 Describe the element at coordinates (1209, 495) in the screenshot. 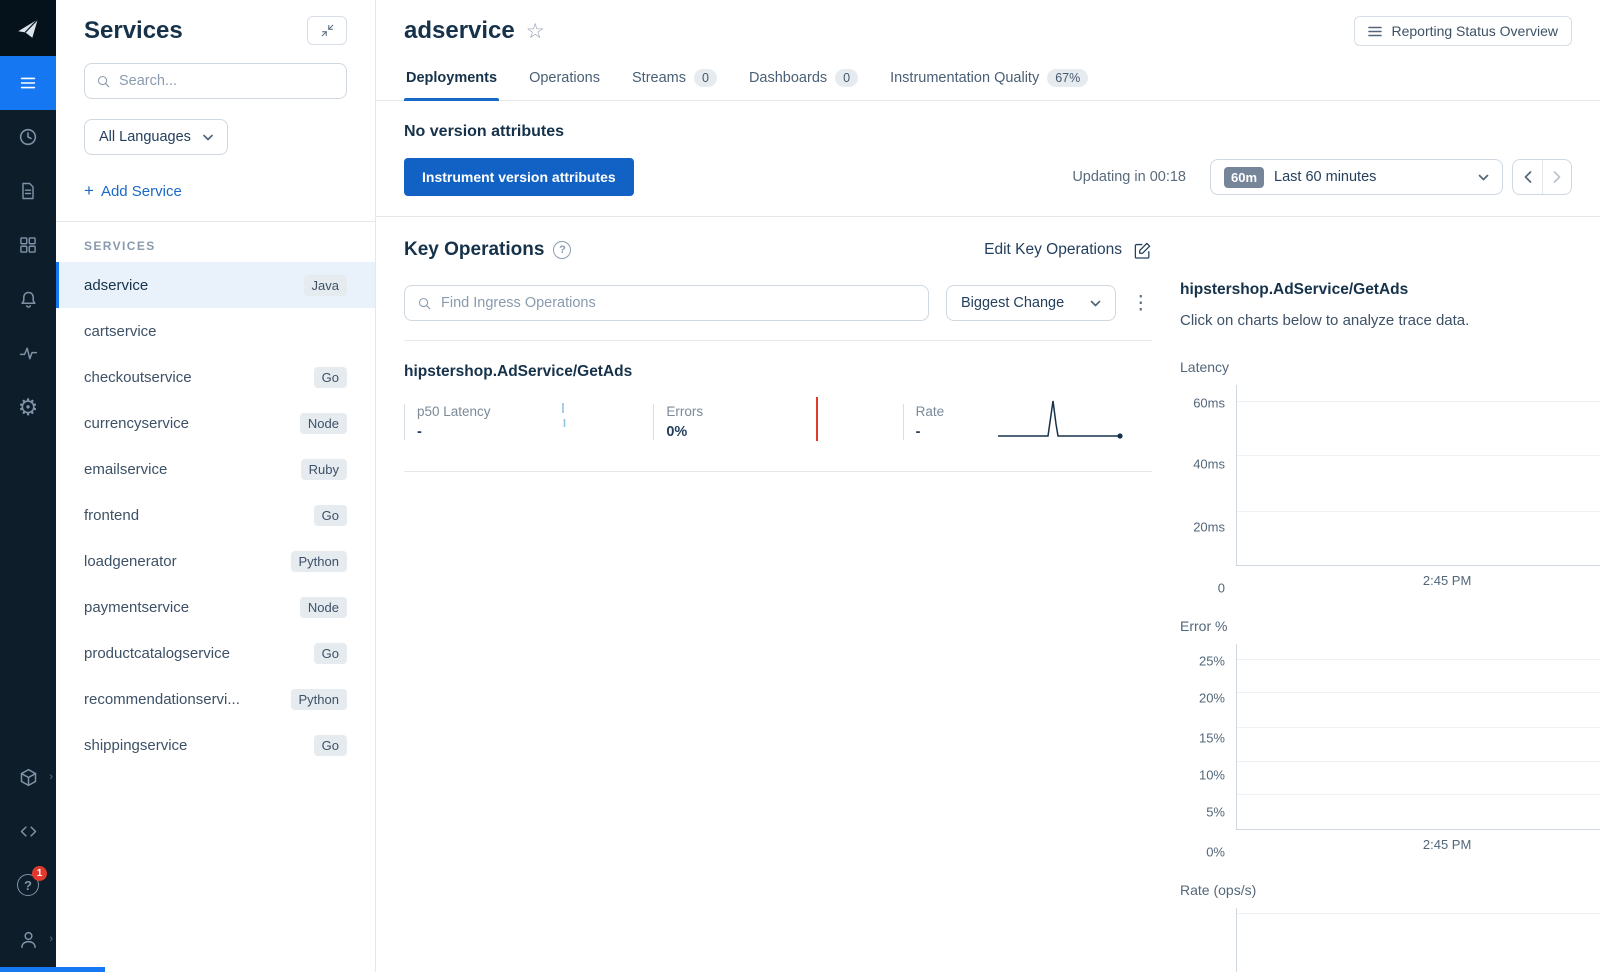

I see `latency-y-axis: 60ms 40ms 20ms 0` at that location.